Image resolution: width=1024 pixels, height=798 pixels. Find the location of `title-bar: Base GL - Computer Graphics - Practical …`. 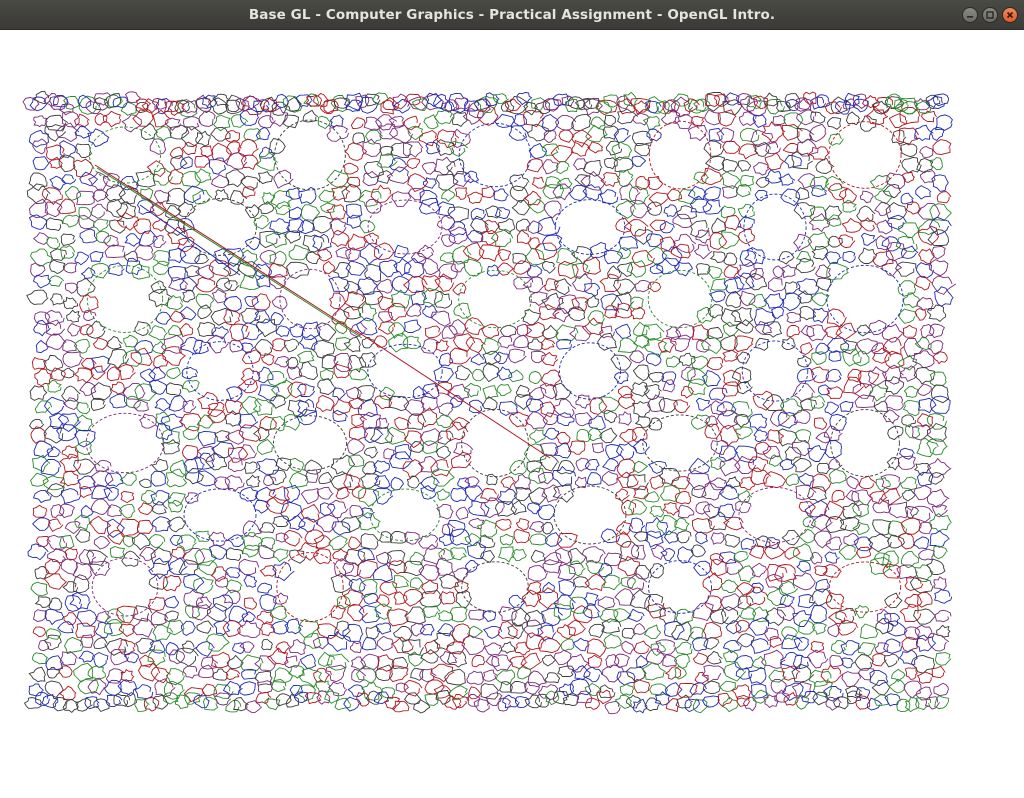

title-bar: Base GL - Computer Graphics - Practical … is located at coordinates (512, 15).